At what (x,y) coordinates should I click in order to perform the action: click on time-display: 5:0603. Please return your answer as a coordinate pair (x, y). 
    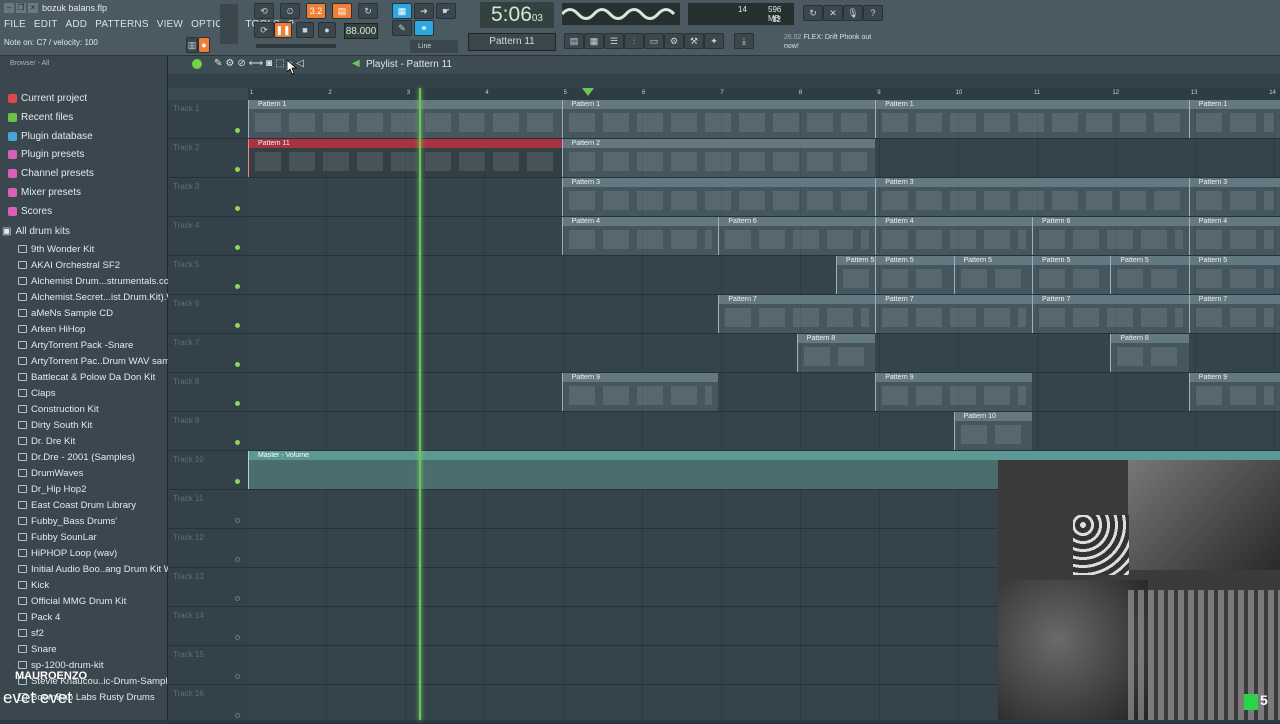
    Looking at the image, I should click on (517, 15).